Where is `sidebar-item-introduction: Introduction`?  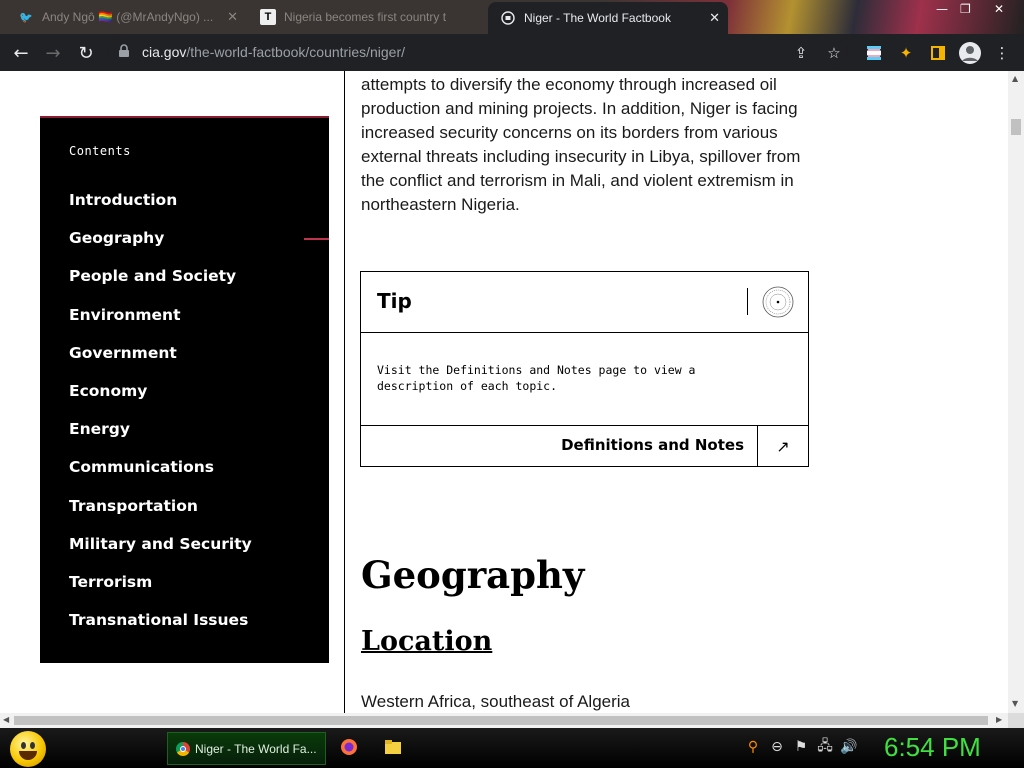 sidebar-item-introduction: Introduction is located at coordinates (160, 210).